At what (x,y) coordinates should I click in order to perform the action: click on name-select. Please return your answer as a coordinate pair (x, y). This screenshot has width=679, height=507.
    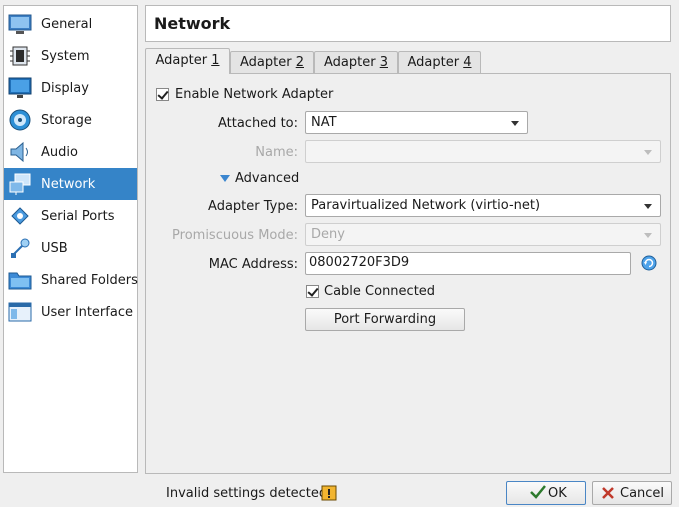
    Looking at the image, I should click on (483, 151).